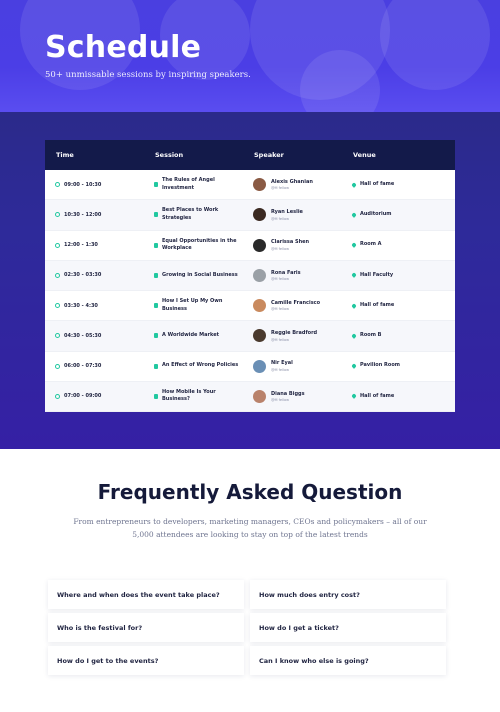 This screenshot has width=500, height=712. I want to click on session-title: Growing in Social Business, so click(200, 276).